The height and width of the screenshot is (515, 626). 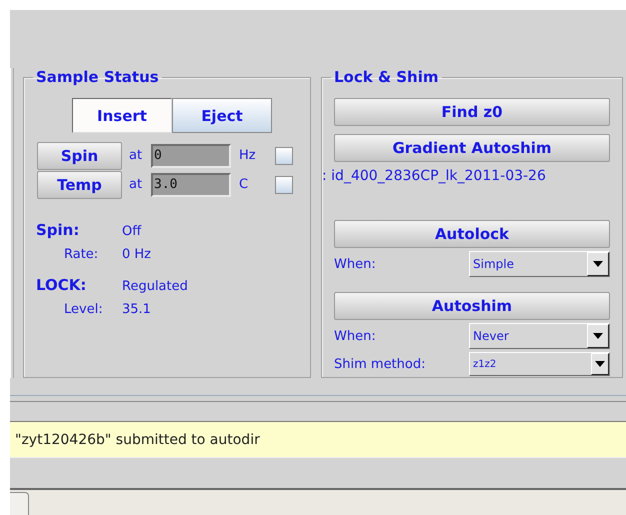 What do you see at coordinates (83, 309) in the screenshot?
I see `status-label: Level:` at bounding box center [83, 309].